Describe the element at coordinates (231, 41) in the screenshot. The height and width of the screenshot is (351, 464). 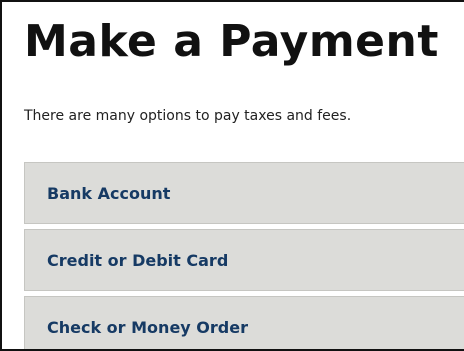
I see `page-title: Make a Payment` at that location.